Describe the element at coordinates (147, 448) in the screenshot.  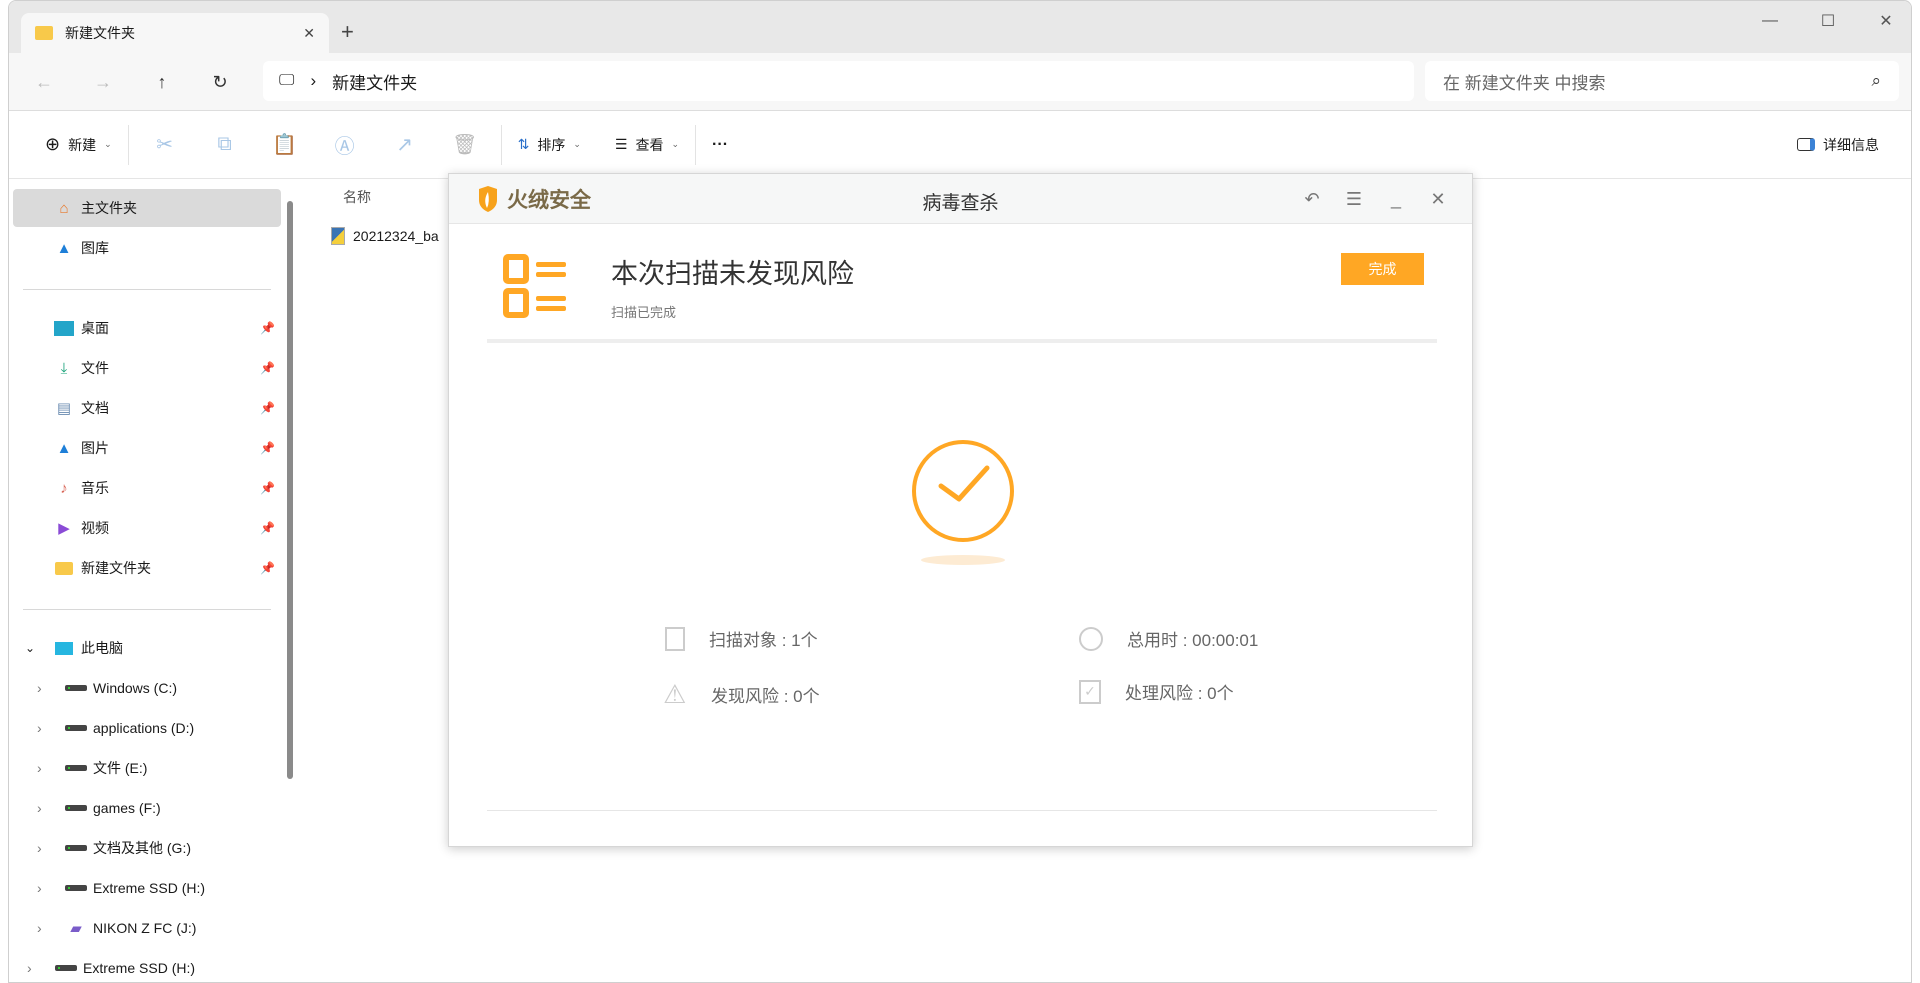
I see `sidebar-item-pictures: ▲ 图片 📌` at that location.